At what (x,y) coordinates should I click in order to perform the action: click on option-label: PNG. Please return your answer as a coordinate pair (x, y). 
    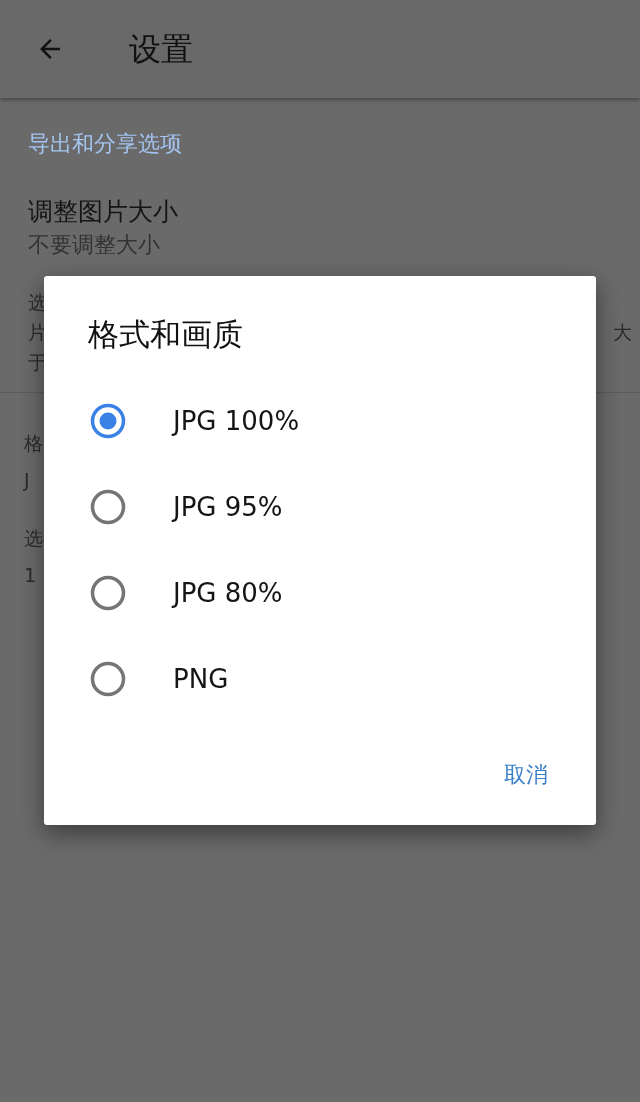
    Looking at the image, I should click on (201, 679).